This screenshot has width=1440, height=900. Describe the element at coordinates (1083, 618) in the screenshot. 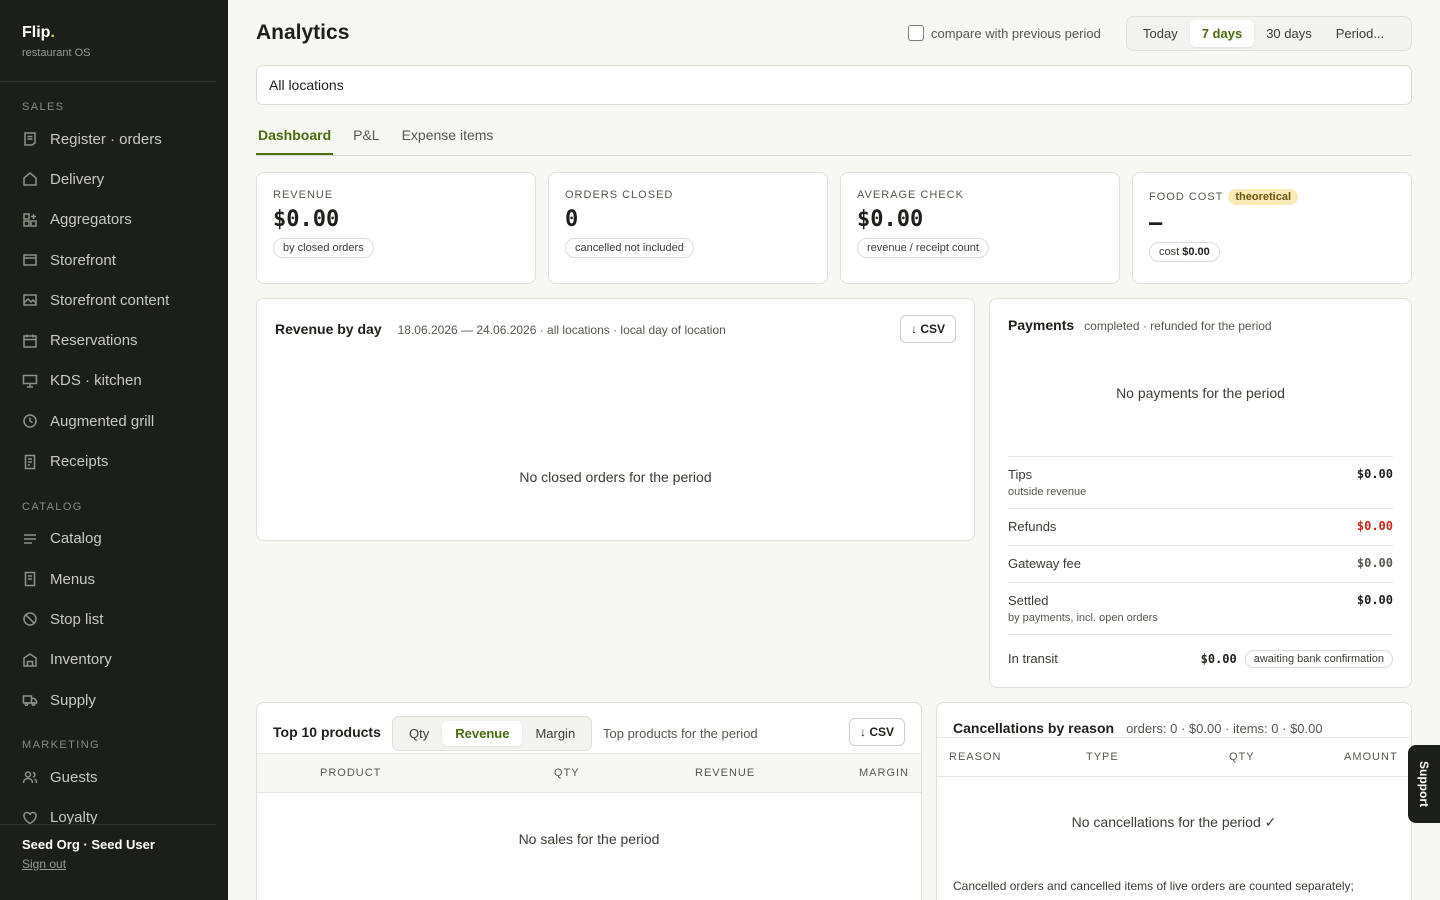

I see `payment-sublabel: by payments, incl. open orders` at that location.